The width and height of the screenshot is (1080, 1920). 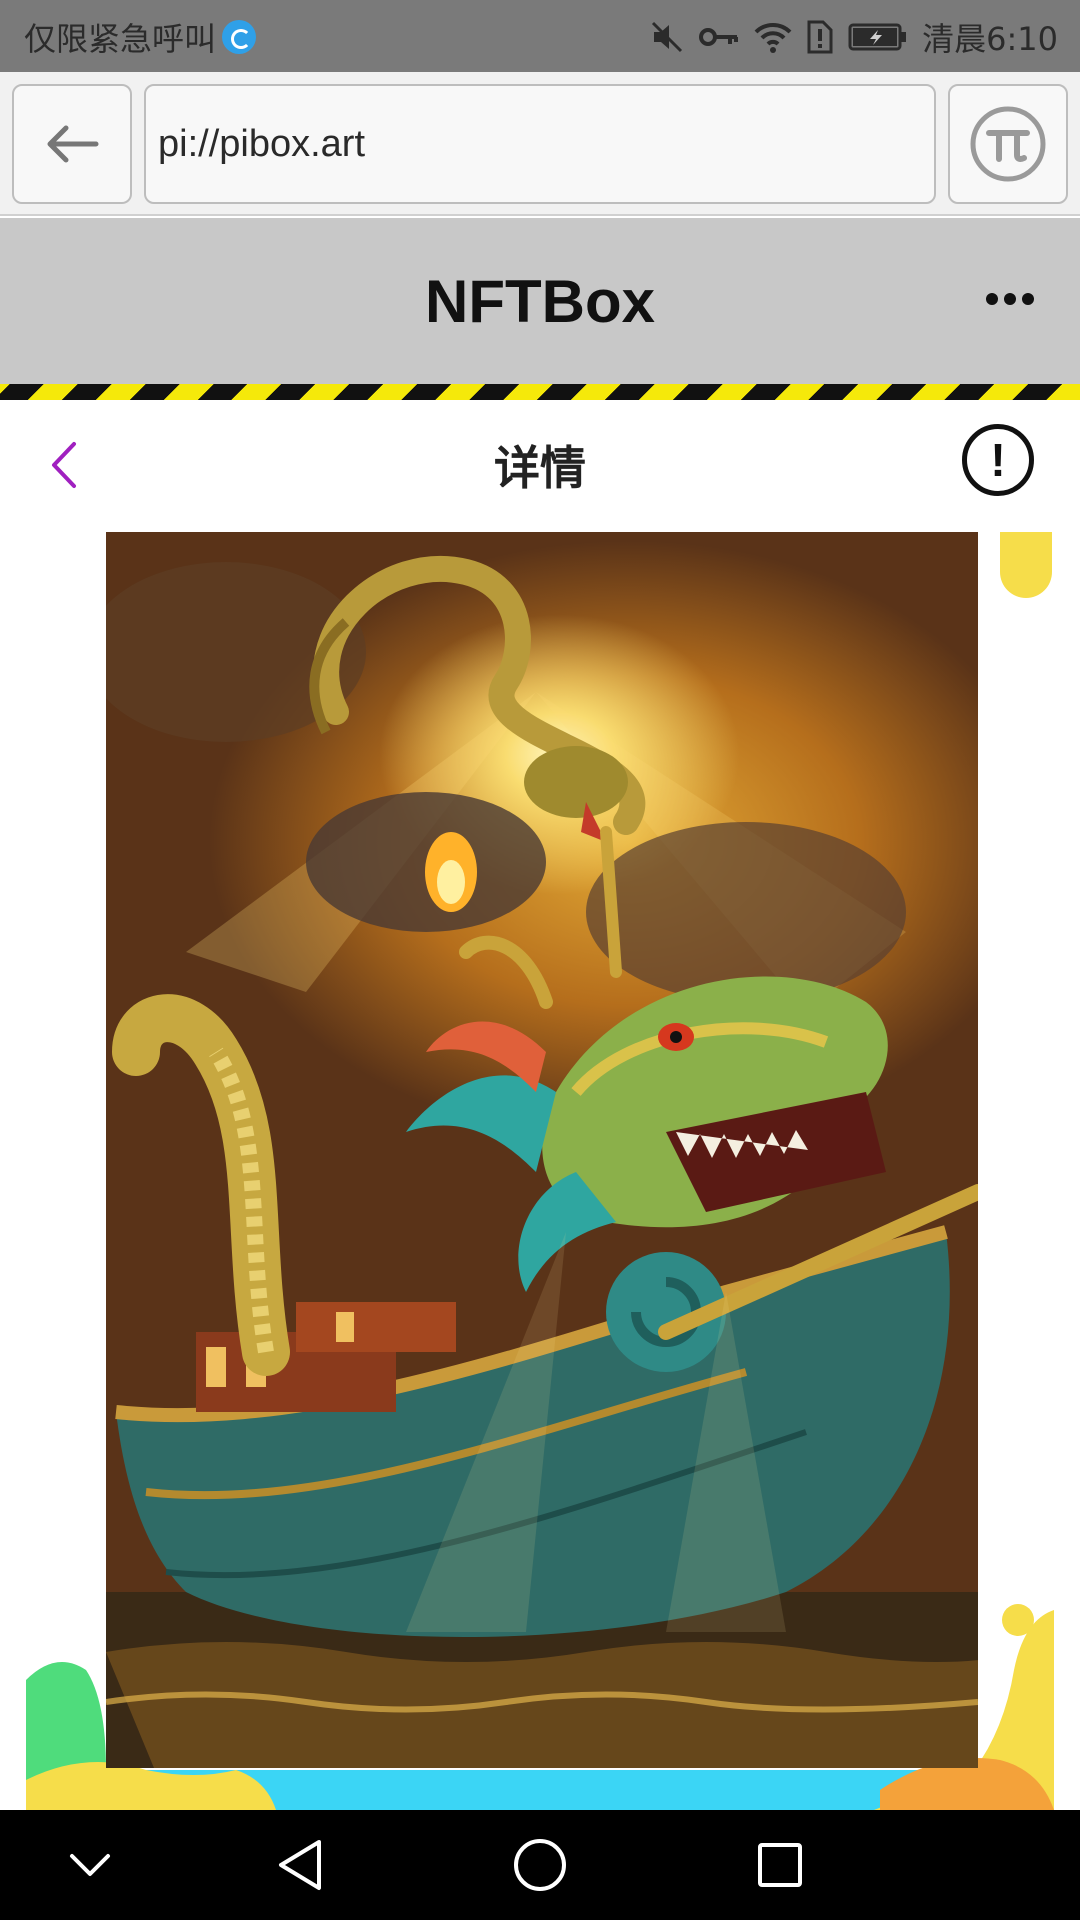 I want to click on sim-alert-icon, so click(x=820, y=37).